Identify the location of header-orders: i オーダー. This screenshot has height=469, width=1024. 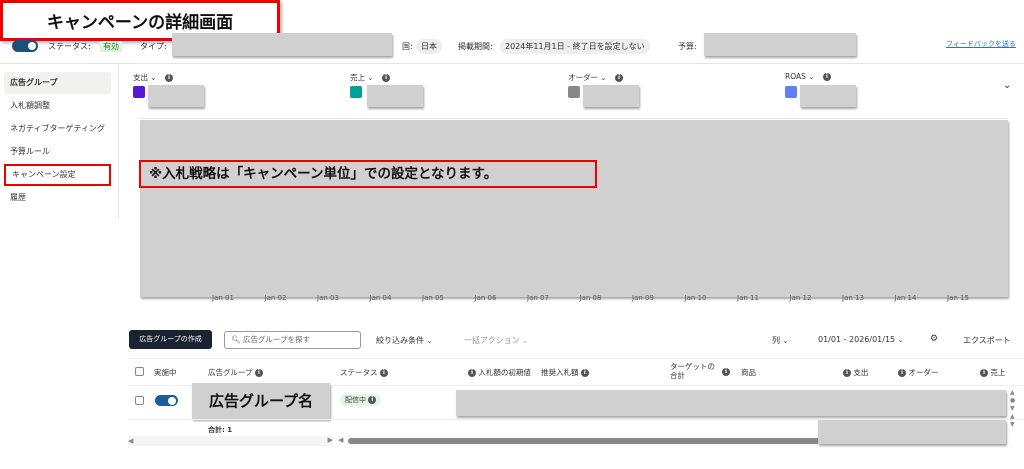
(918, 372).